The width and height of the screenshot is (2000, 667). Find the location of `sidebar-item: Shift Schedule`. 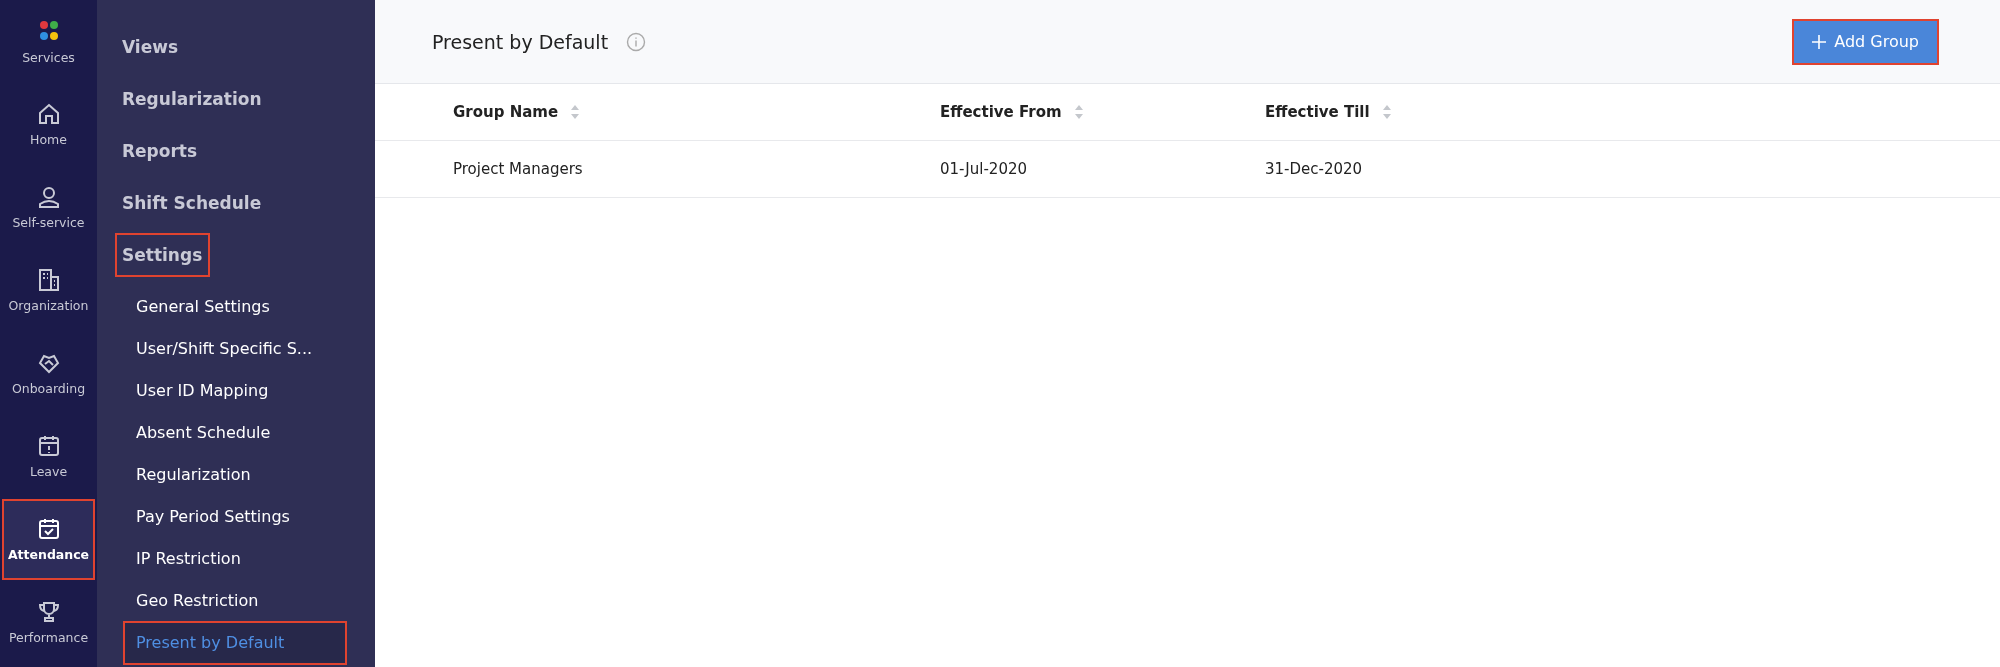

sidebar-item: Shift Schedule is located at coordinates (192, 203).